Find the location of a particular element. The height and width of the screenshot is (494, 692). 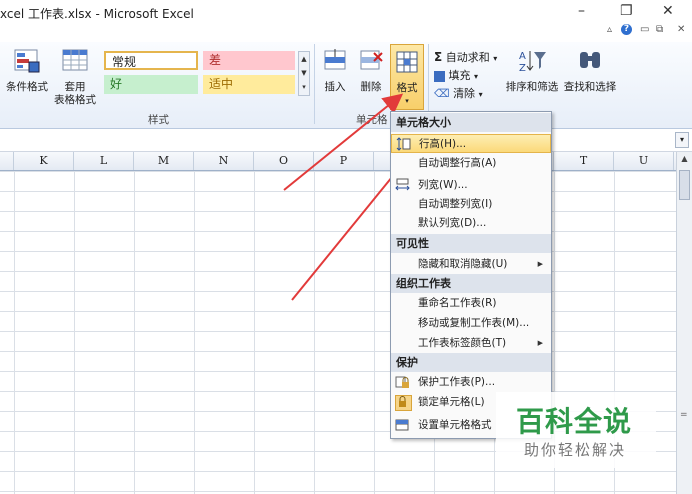

arrow-to-format is located at coordinates (343, 142).